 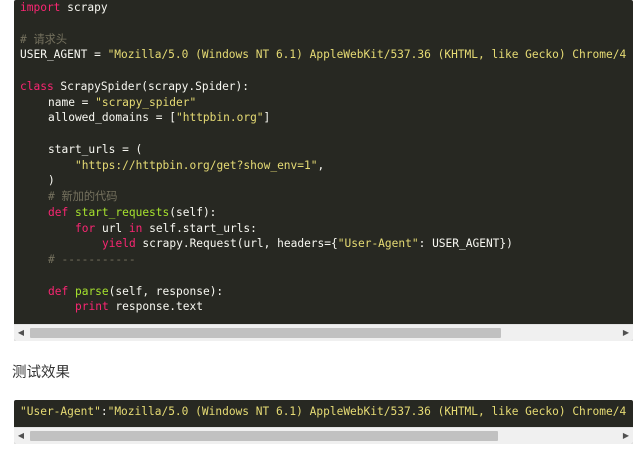 I want to click on code-token: ], so click(x=267, y=118).